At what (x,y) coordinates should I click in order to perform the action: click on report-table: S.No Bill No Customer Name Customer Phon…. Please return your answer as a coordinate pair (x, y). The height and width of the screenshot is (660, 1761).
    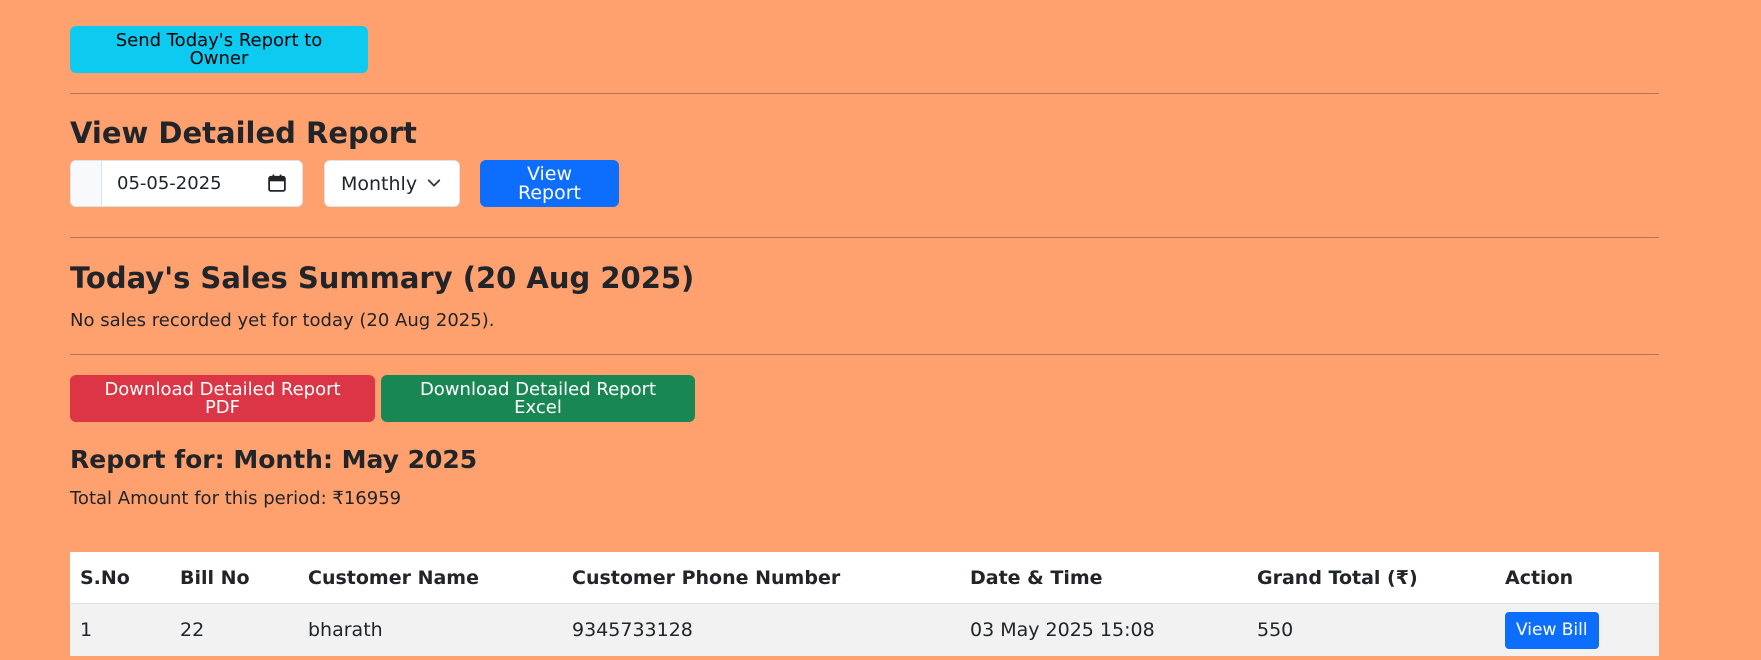
    Looking at the image, I should click on (864, 604).